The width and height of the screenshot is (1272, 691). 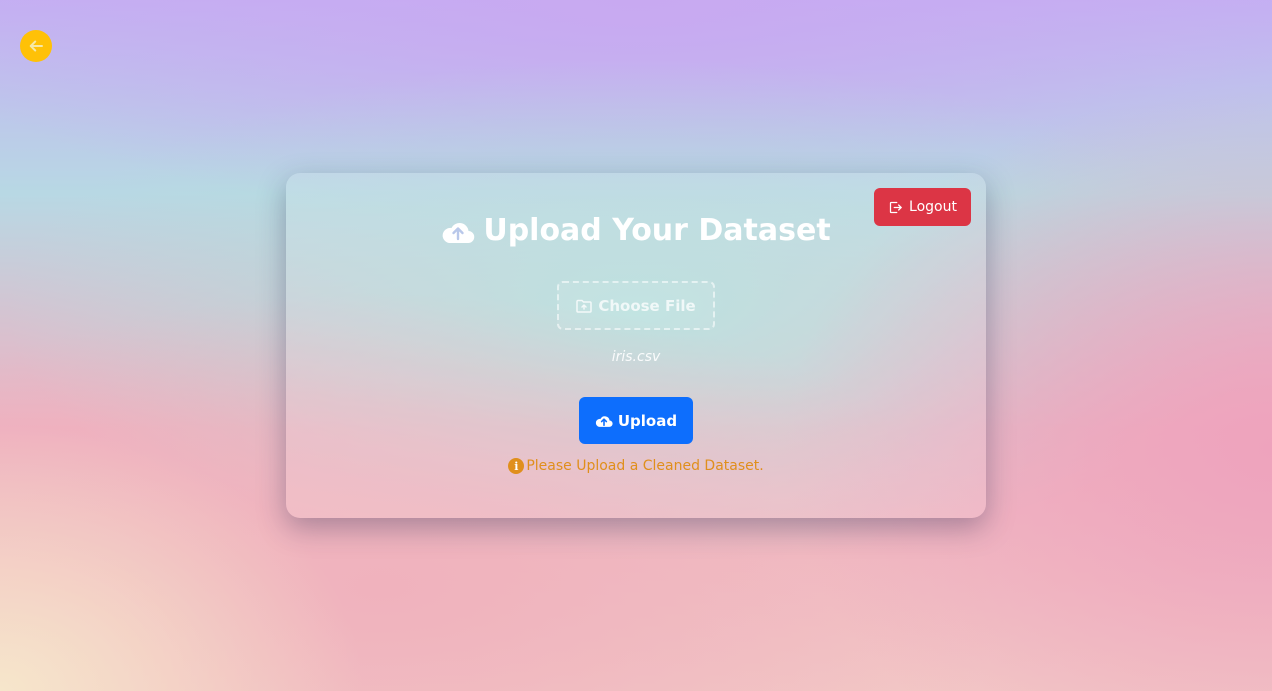 I want to click on warning-message: i Please Upload a Cleaned Dataset., so click(x=636, y=466).